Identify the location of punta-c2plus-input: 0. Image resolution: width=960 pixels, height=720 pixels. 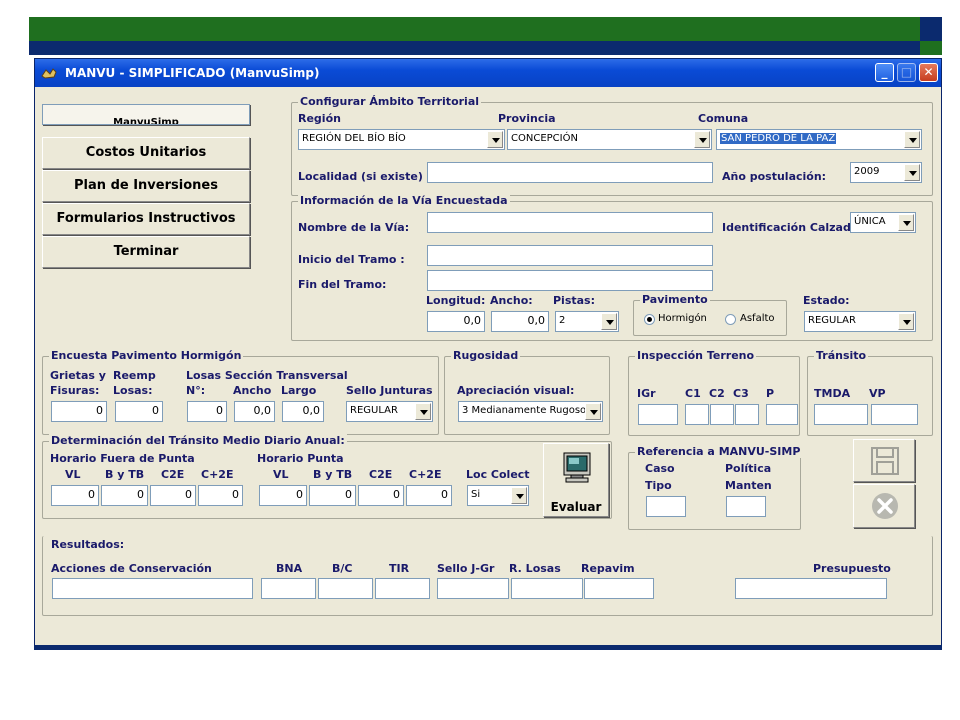
(429, 495).